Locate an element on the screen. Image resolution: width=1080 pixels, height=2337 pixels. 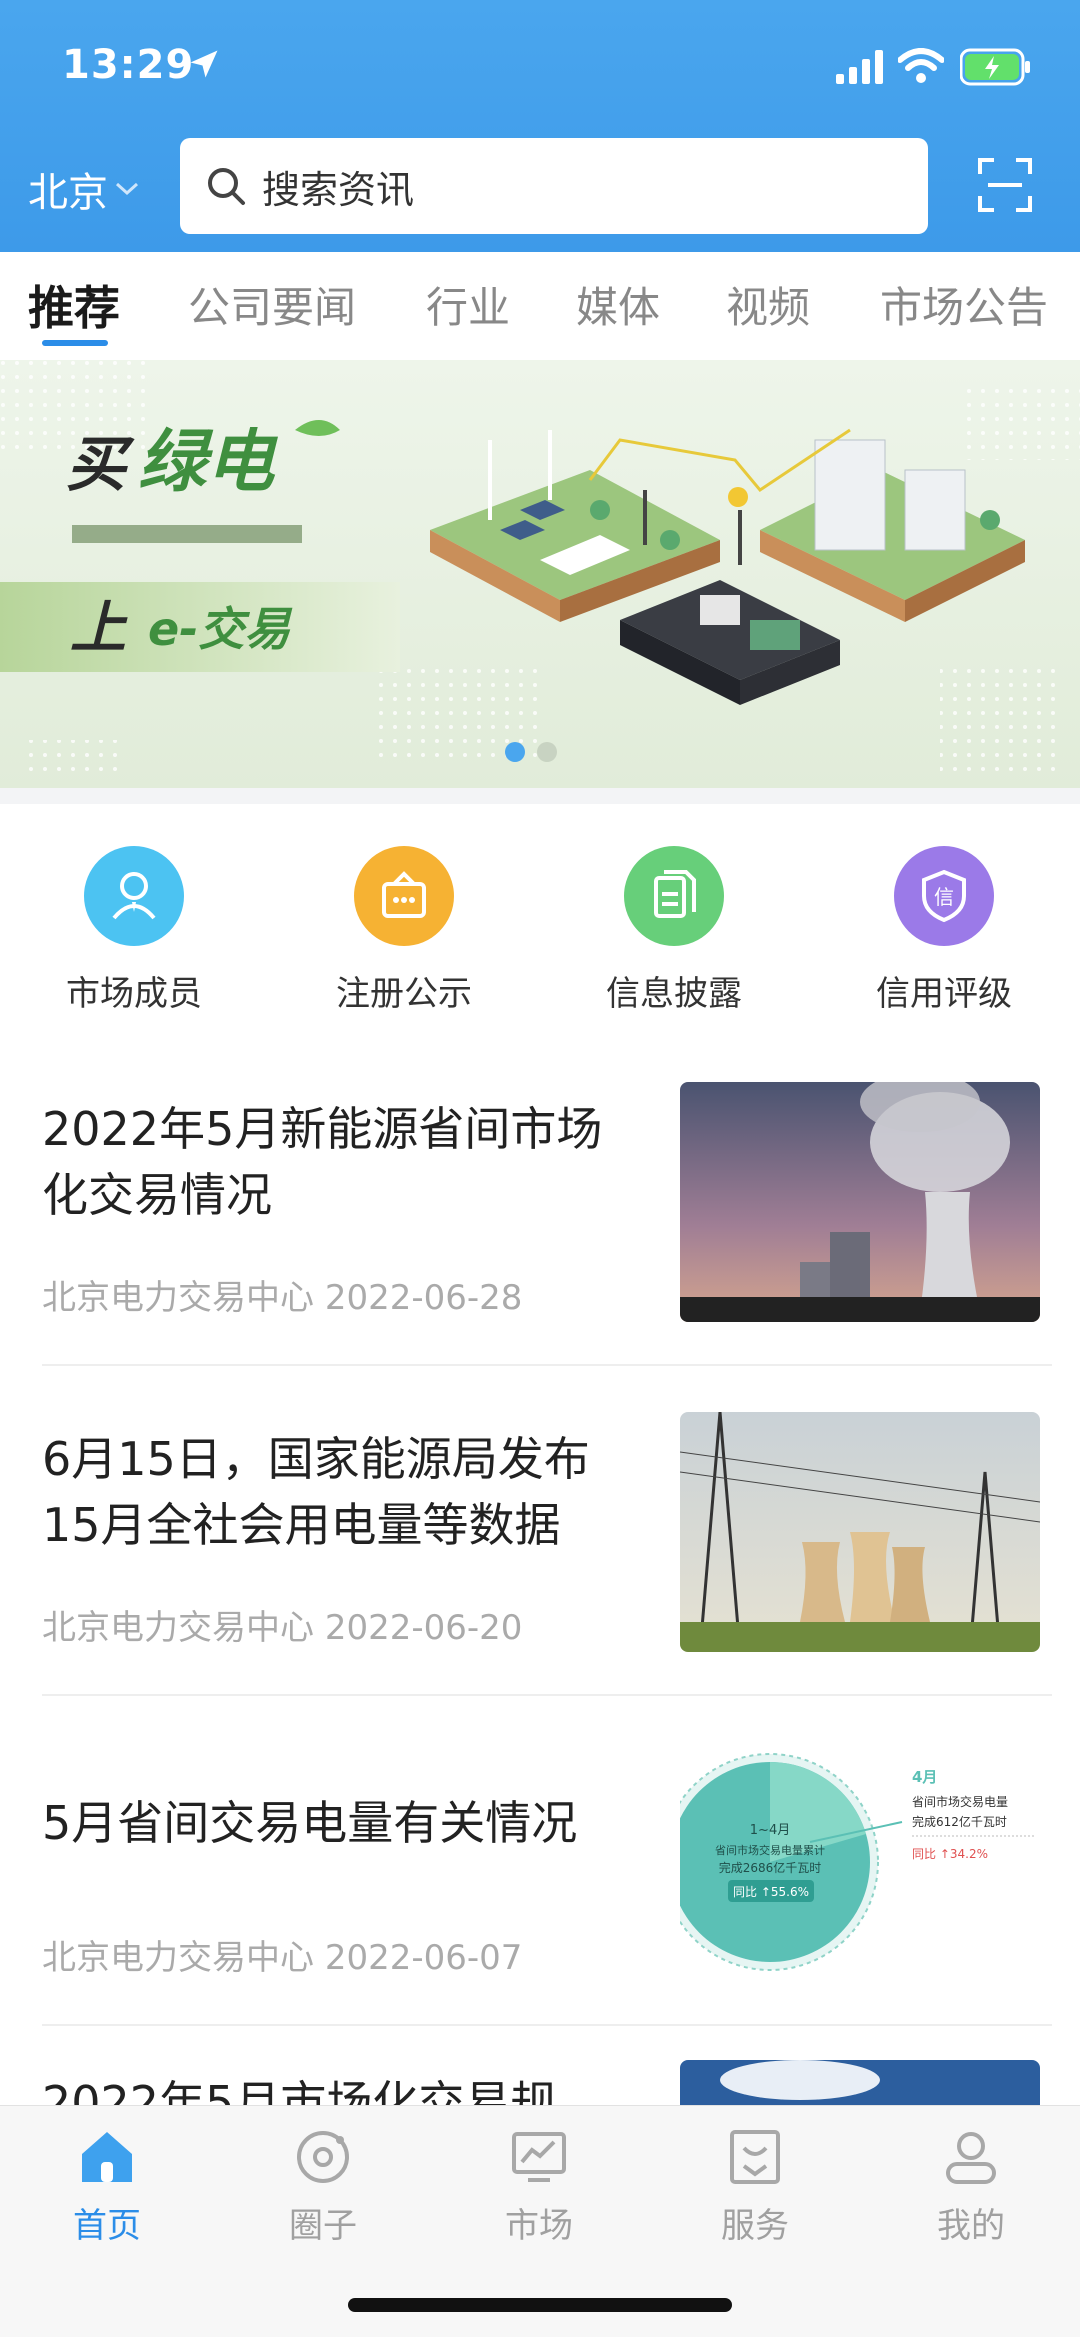
tab-industry: 行业 is located at coordinates (468, 304).